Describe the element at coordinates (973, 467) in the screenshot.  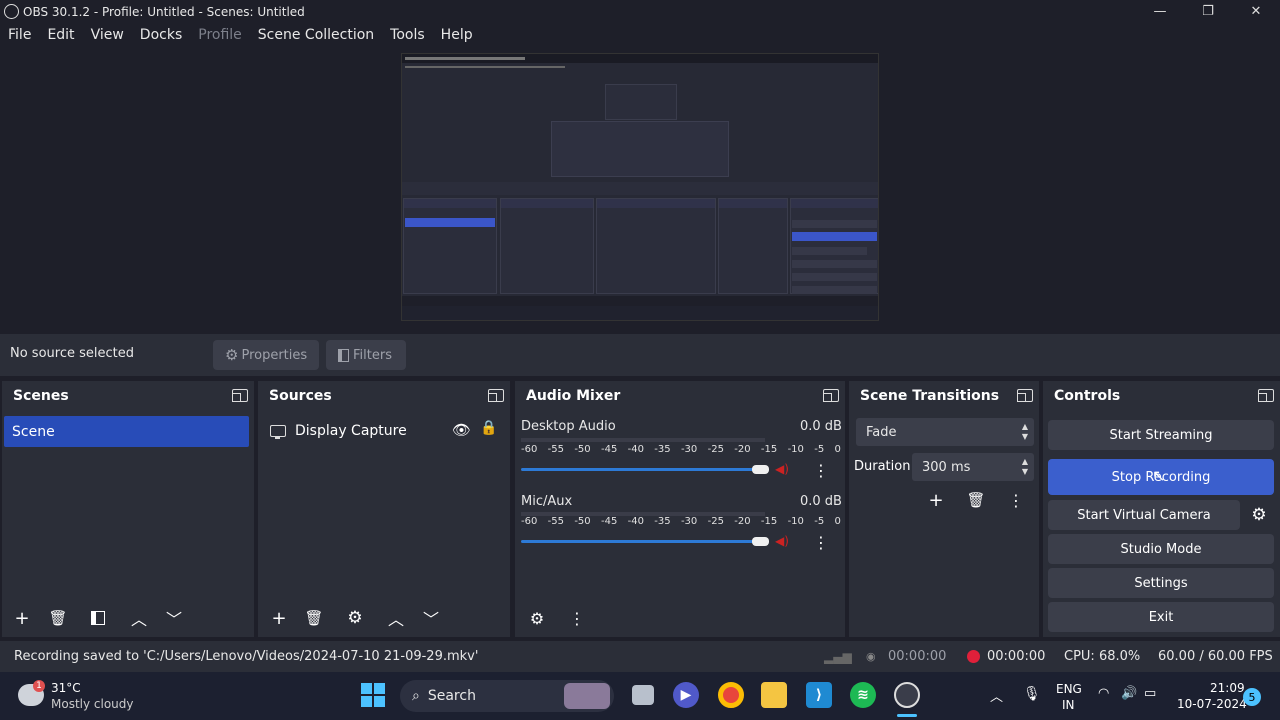
I see `duration-spinbox: 300 ms ▲ ▼` at that location.